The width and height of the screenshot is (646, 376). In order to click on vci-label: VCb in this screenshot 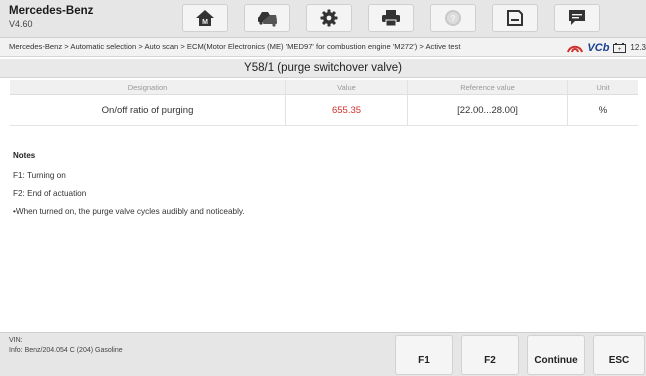, I will do `click(598, 47)`.